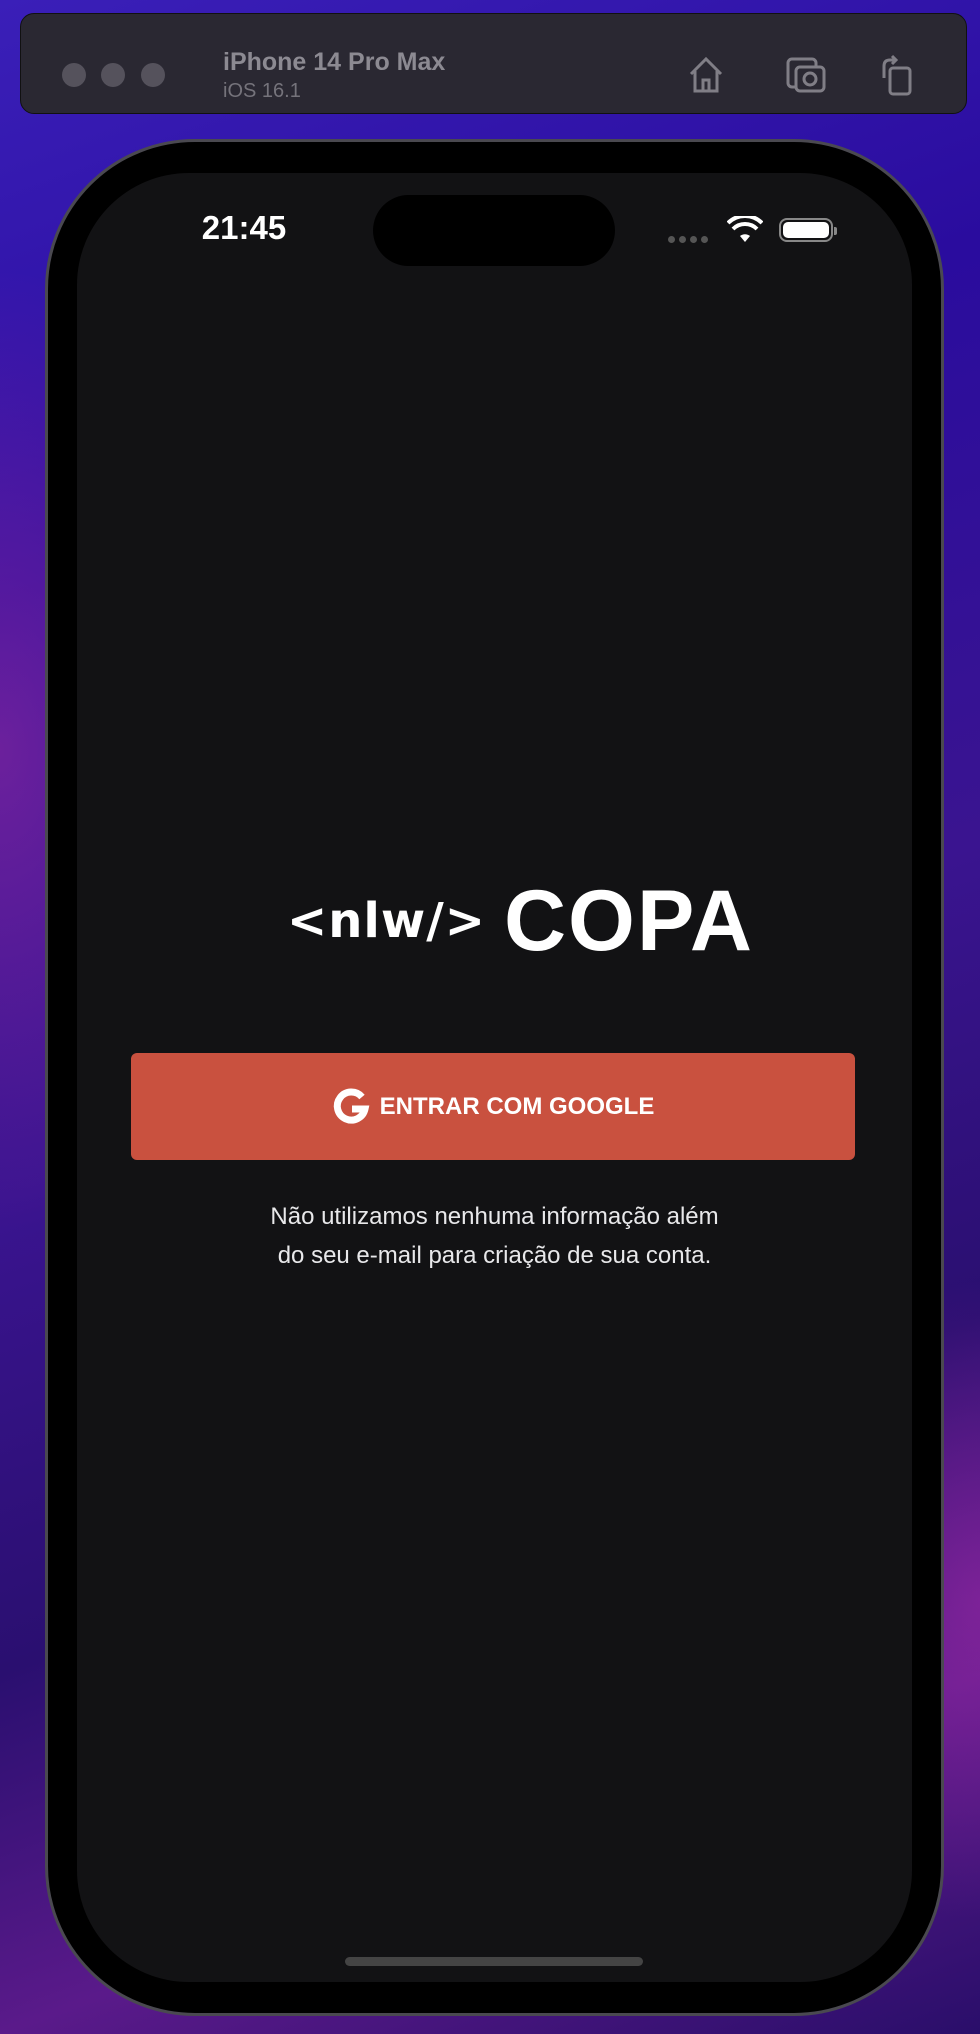 The image size is (980, 2034). What do you see at coordinates (808, 230) in the screenshot?
I see `battery-icon` at bounding box center [808, 230].